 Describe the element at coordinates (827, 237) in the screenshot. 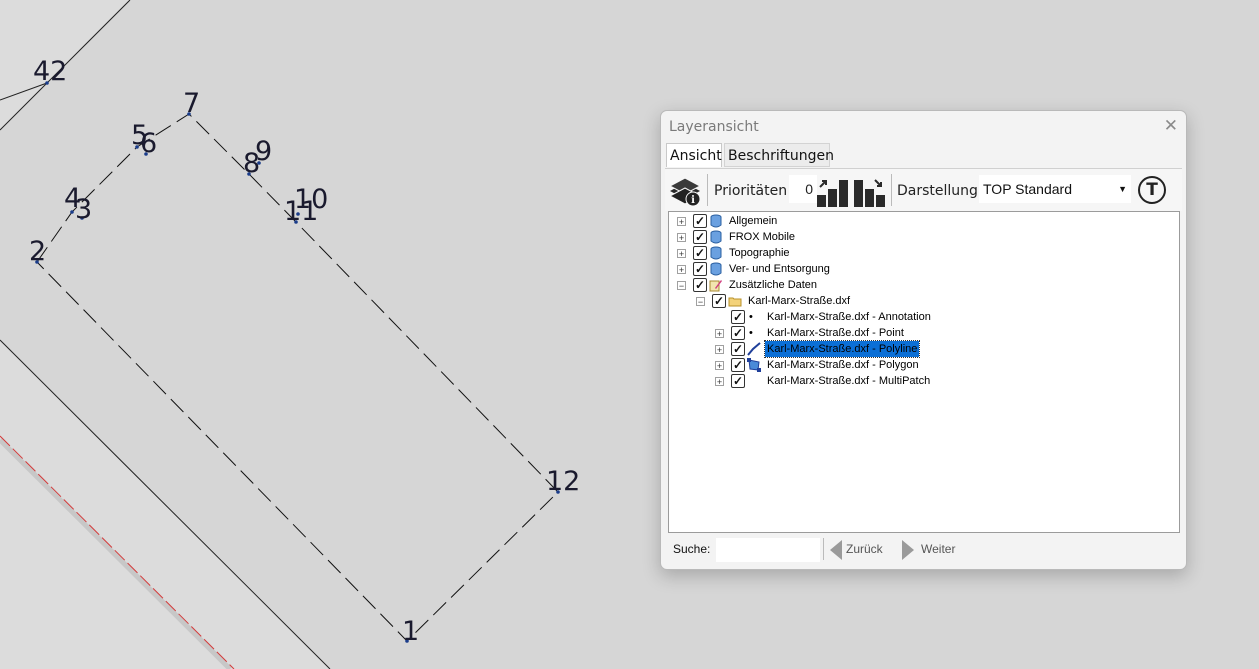

I see `tree-item-frox-mobile: + ✓ FROX Mobile` at that location.